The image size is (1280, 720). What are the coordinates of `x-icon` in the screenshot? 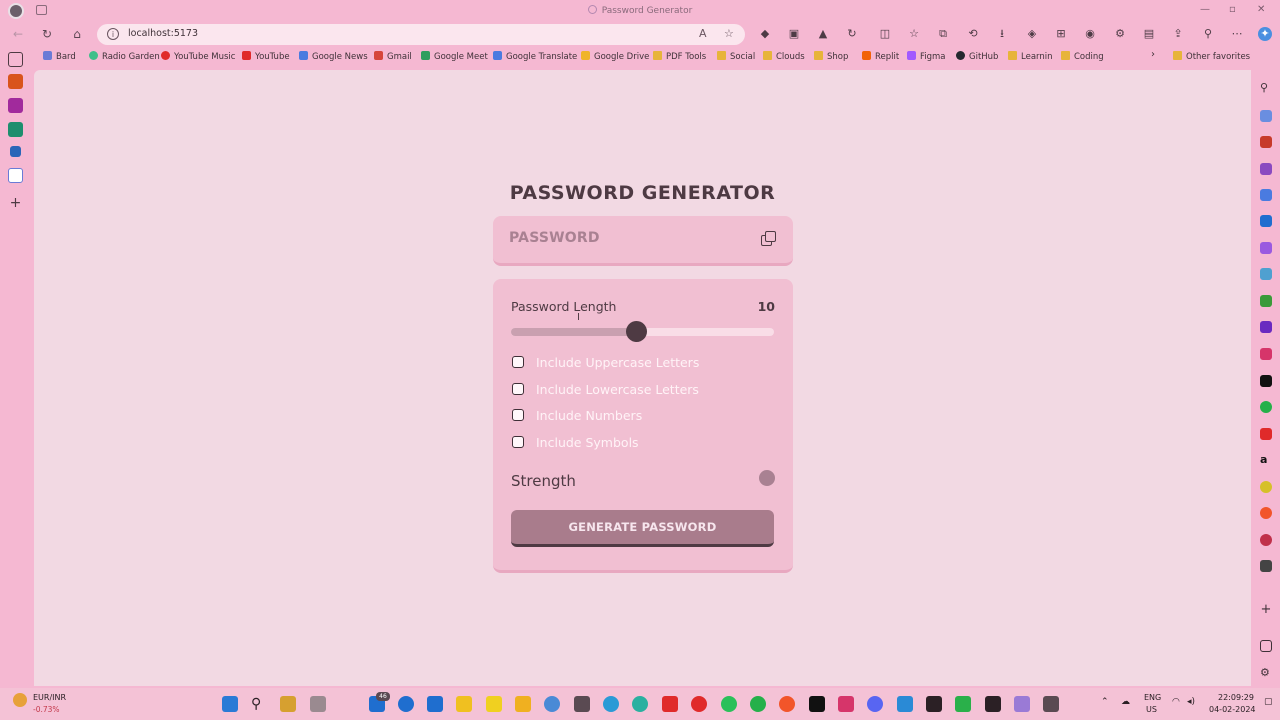 It's located at (1266, 381).